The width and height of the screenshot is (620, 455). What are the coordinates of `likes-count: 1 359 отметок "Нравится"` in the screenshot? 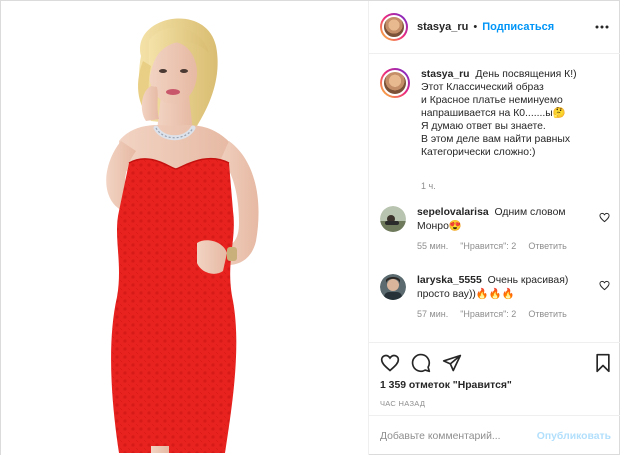 It's located at (446, 385).